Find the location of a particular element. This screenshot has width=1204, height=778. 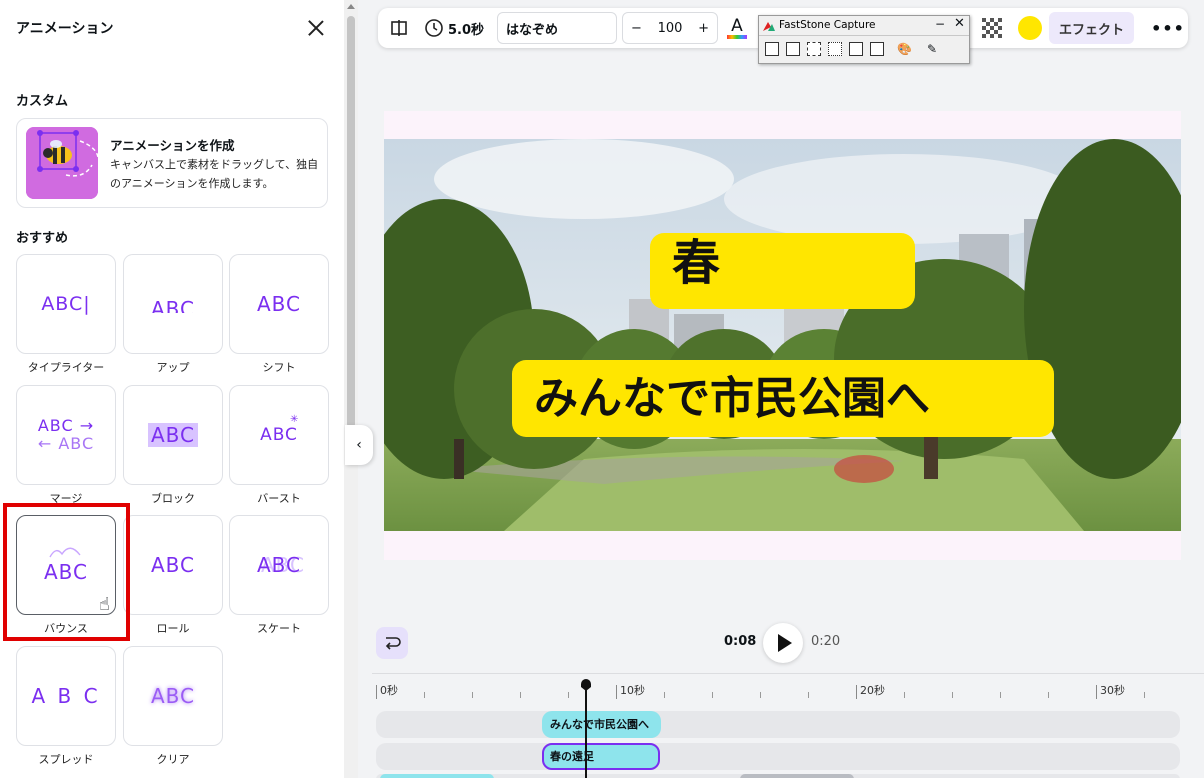

fill-color-swatch is located at coordinates (1030, 28).